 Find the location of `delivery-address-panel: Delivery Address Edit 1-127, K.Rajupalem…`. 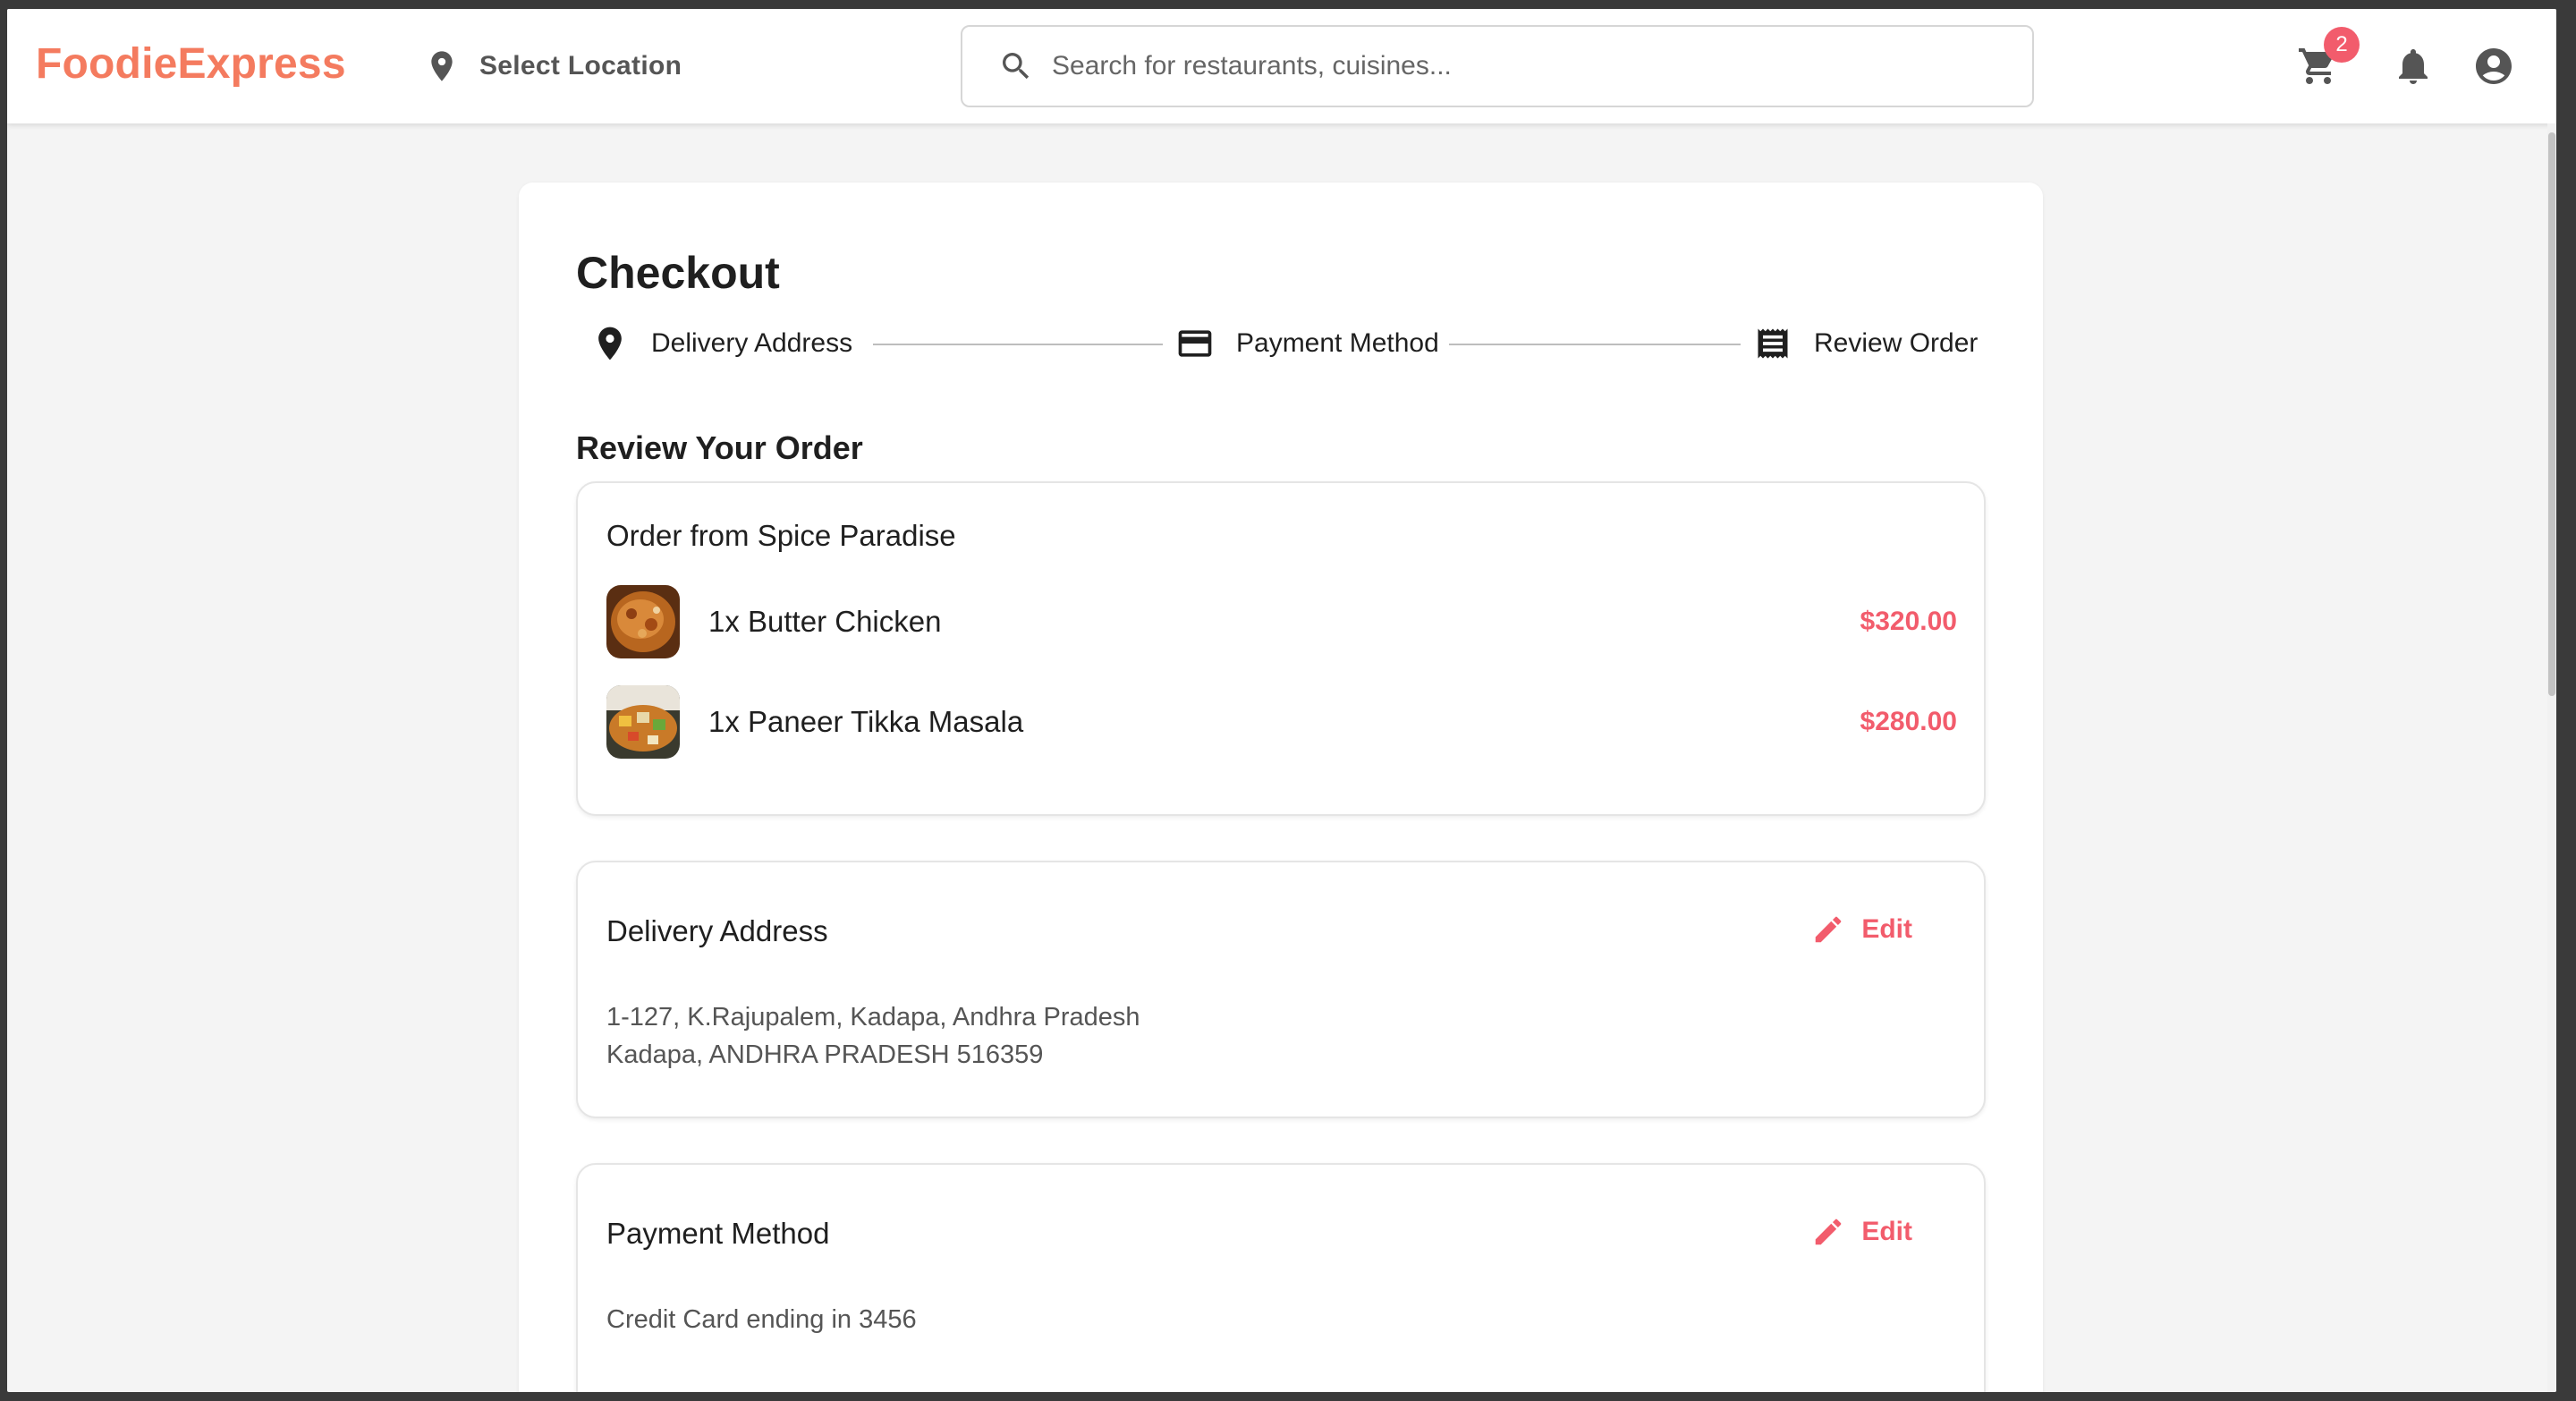

delivery-address-panel: Delivery Address Edit 1-127, K.Rajupalem… is located at coordinates (1281, 989).